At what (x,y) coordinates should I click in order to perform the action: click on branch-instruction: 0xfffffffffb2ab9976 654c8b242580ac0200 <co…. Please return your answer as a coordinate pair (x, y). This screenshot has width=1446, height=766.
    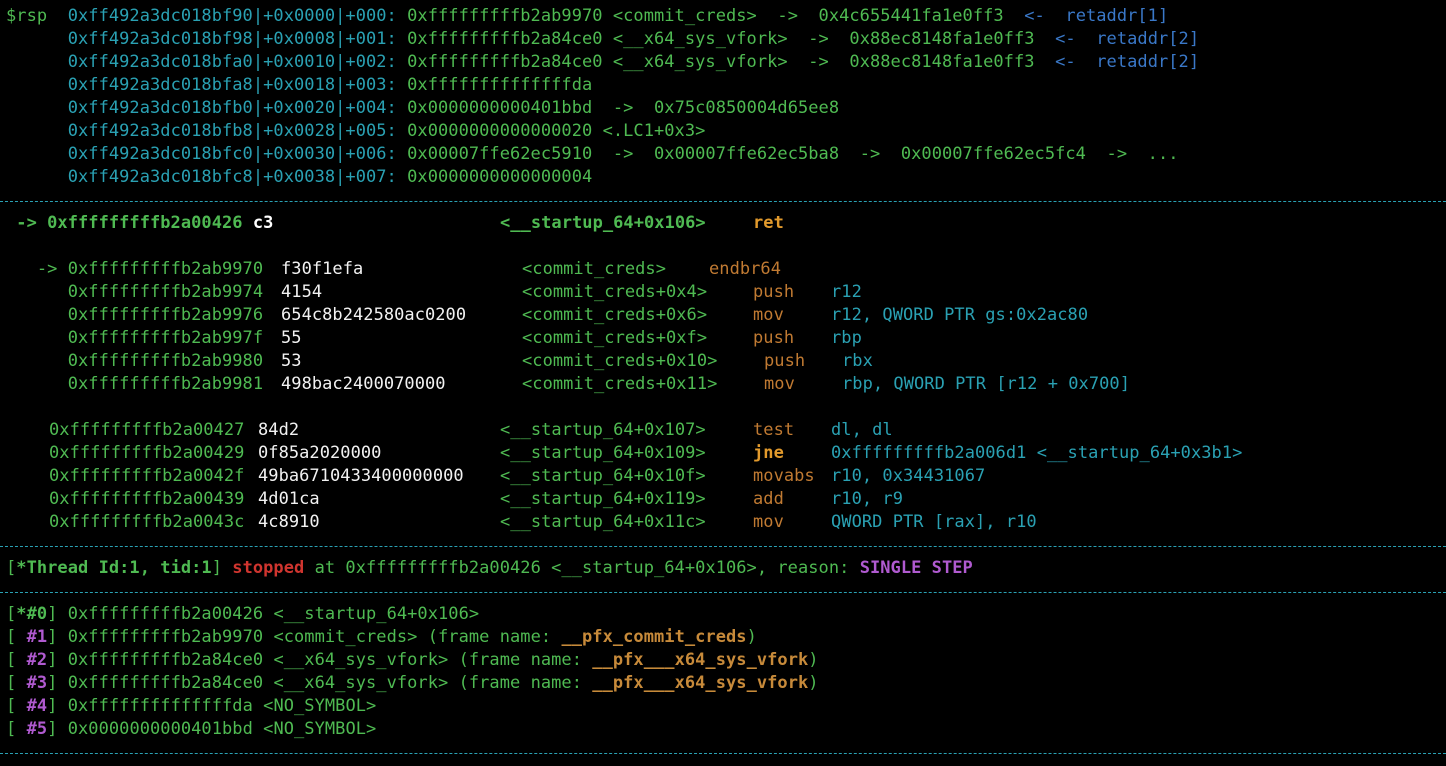
    Looking at the image, I should click on (578, 315).